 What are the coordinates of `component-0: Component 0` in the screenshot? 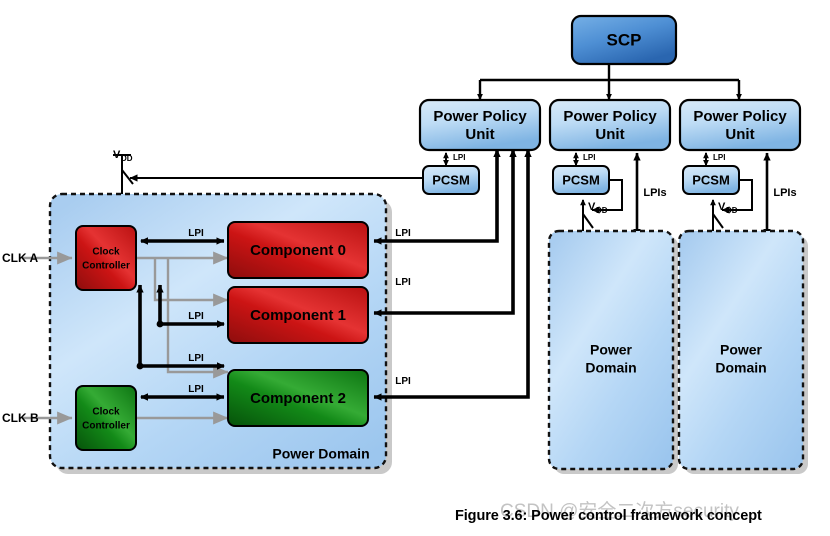 It's located at (298, 250).